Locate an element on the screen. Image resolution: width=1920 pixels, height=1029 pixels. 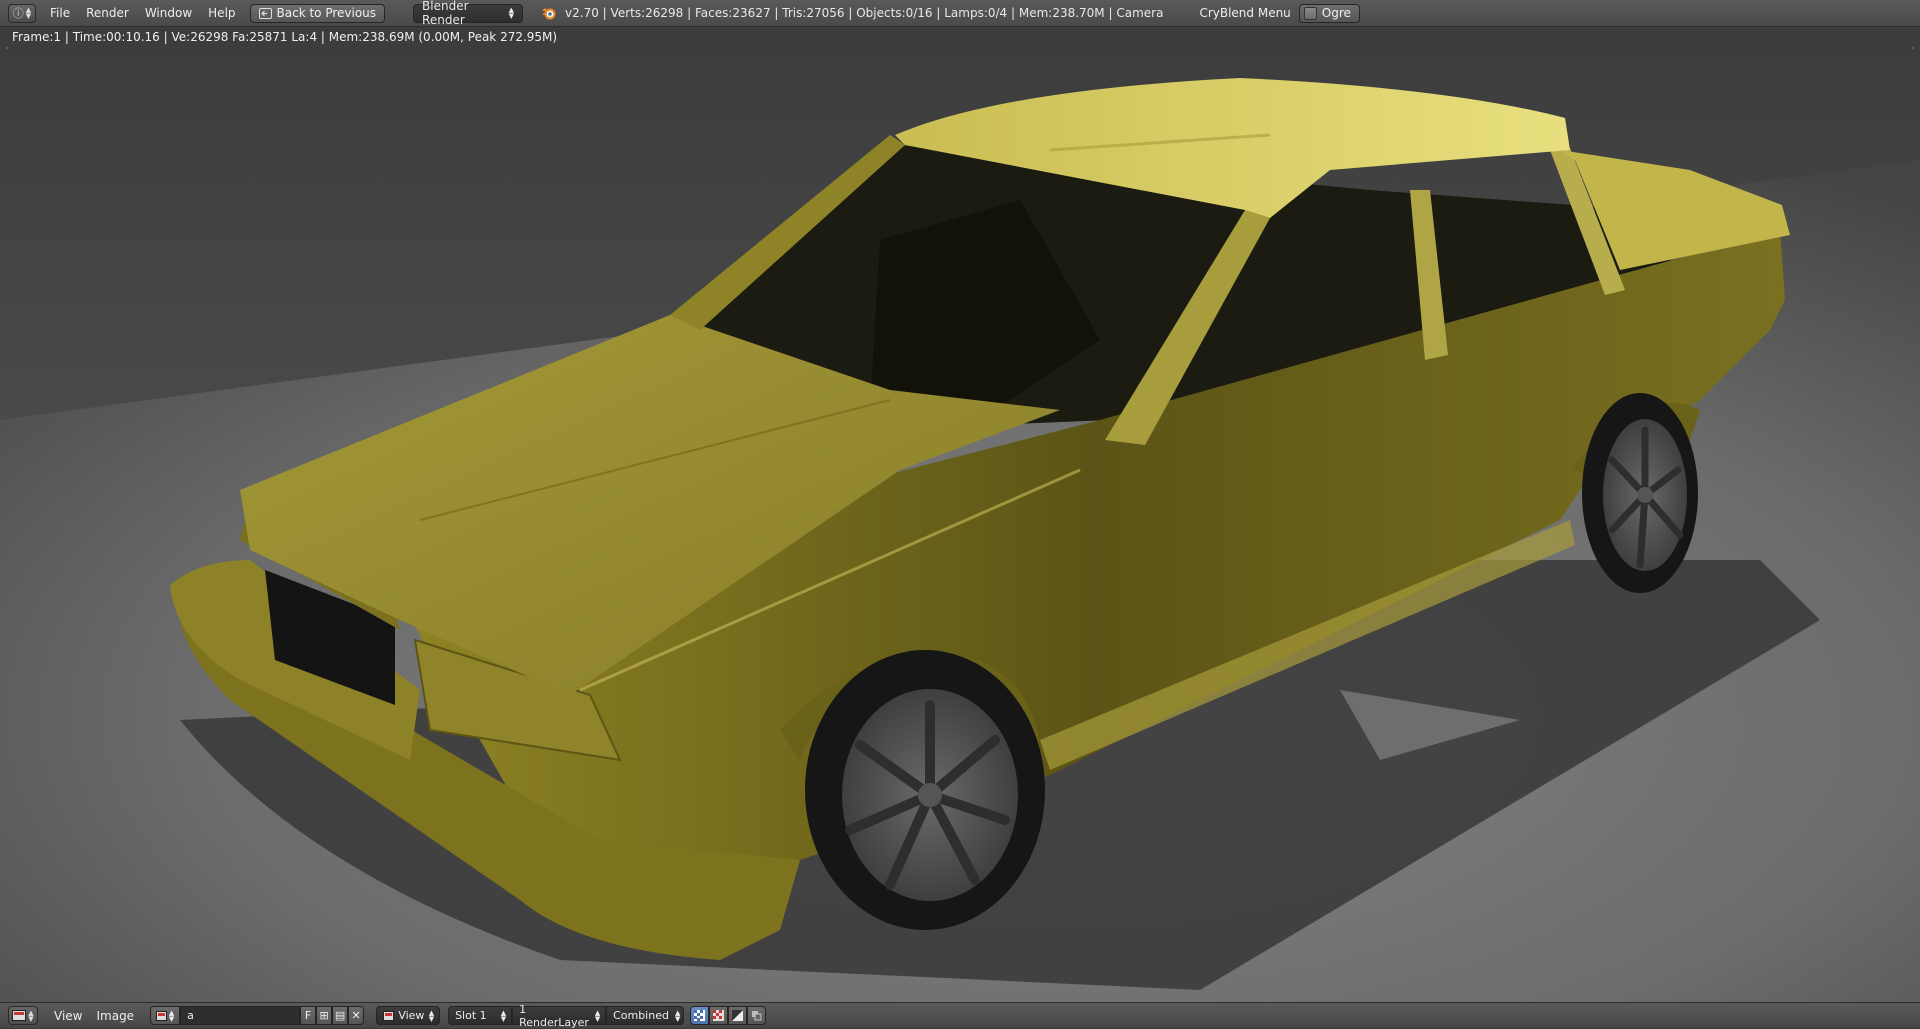
menu-render: Render is located at coordinates (107, 13).